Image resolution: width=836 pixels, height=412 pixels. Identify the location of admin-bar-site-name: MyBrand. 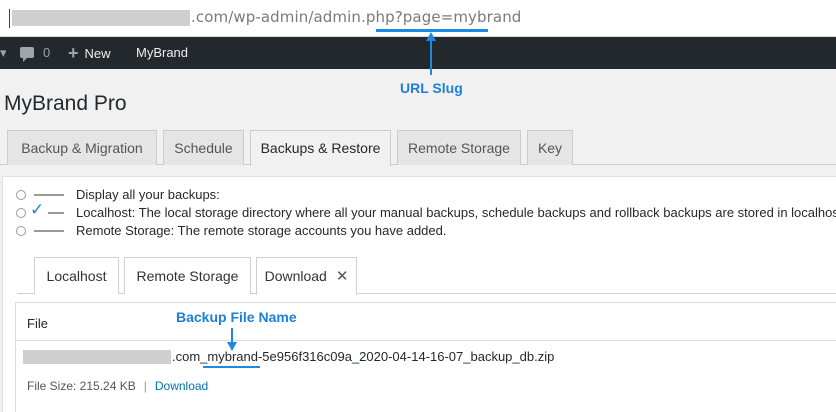
(162, 53).